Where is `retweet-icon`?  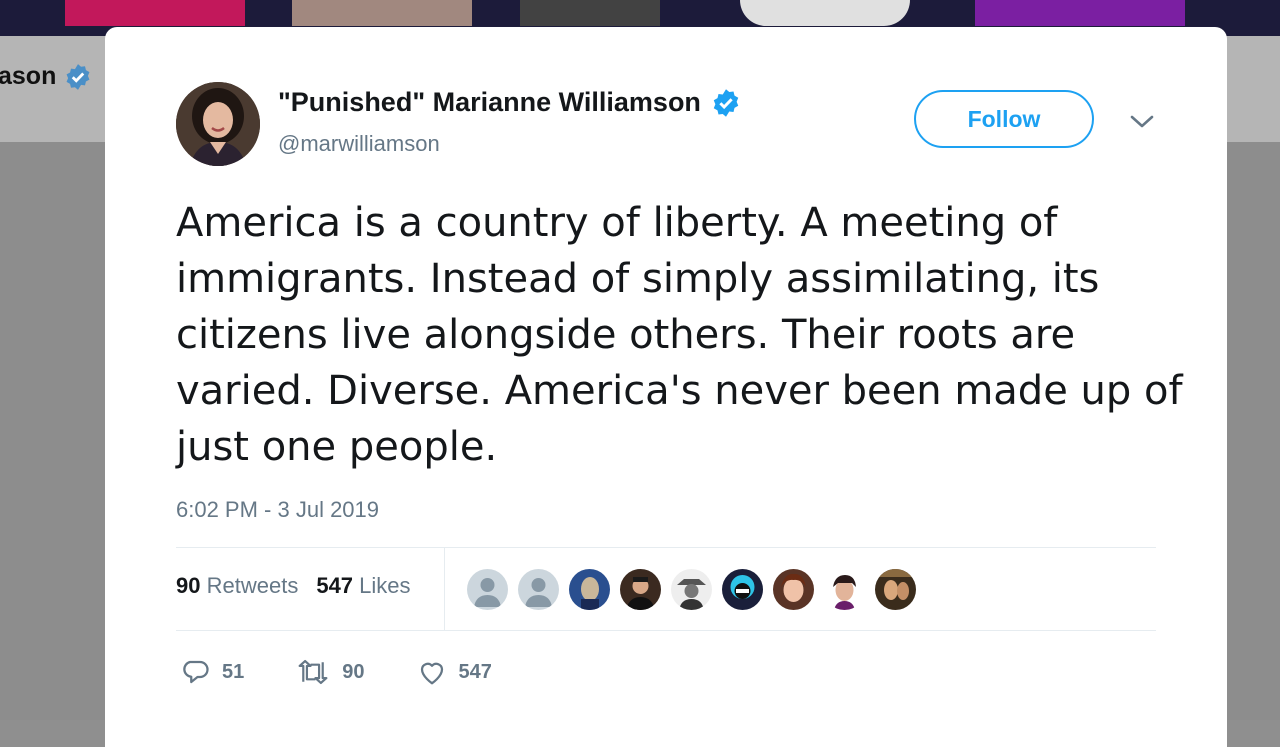
retweet-icon is located at coordinates (313, 672).